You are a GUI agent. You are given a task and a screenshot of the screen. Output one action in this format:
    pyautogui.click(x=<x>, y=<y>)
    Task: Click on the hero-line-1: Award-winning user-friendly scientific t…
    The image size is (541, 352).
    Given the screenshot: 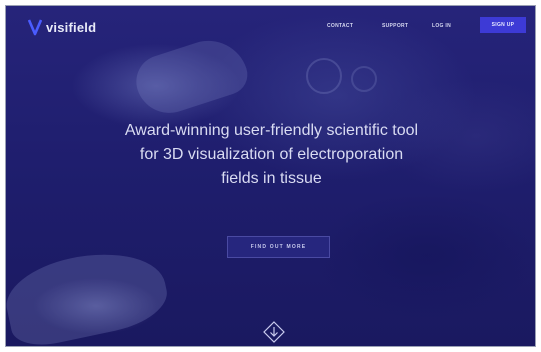 What is the action you would take?
    pyautogui.click(x=271, y=130)
    